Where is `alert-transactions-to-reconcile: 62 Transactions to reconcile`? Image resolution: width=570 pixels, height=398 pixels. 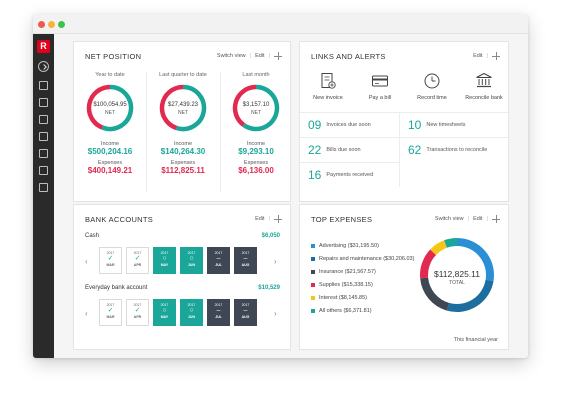
alert-transactions-to-reconcile: 62 Transactions to reconcile is located at coordinates (455, 149).